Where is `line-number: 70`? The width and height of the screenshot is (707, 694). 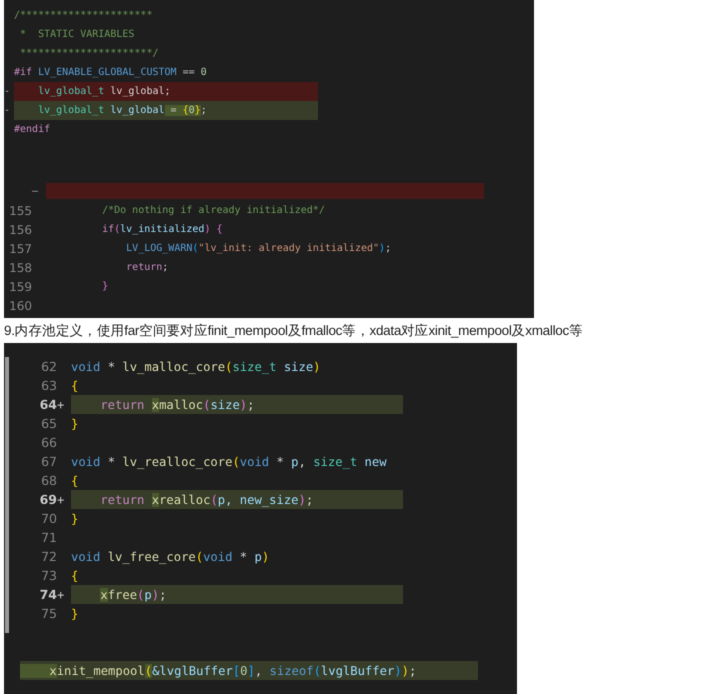
line-number: 70 is located at coordinates (48, 518).